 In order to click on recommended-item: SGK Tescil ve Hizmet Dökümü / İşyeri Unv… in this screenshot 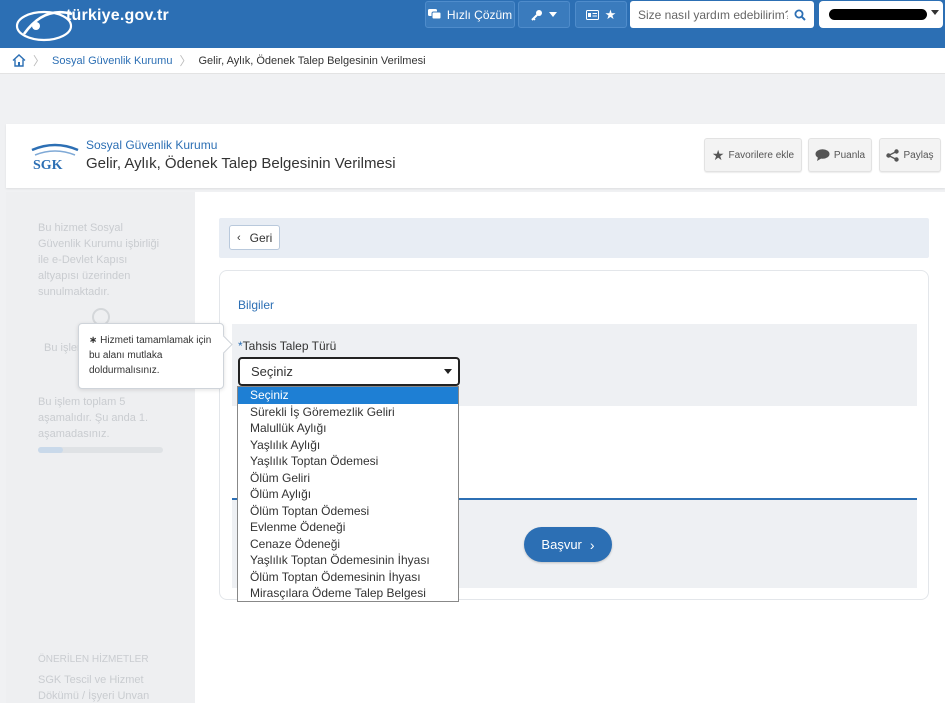, I will do `click(103, 687)`.